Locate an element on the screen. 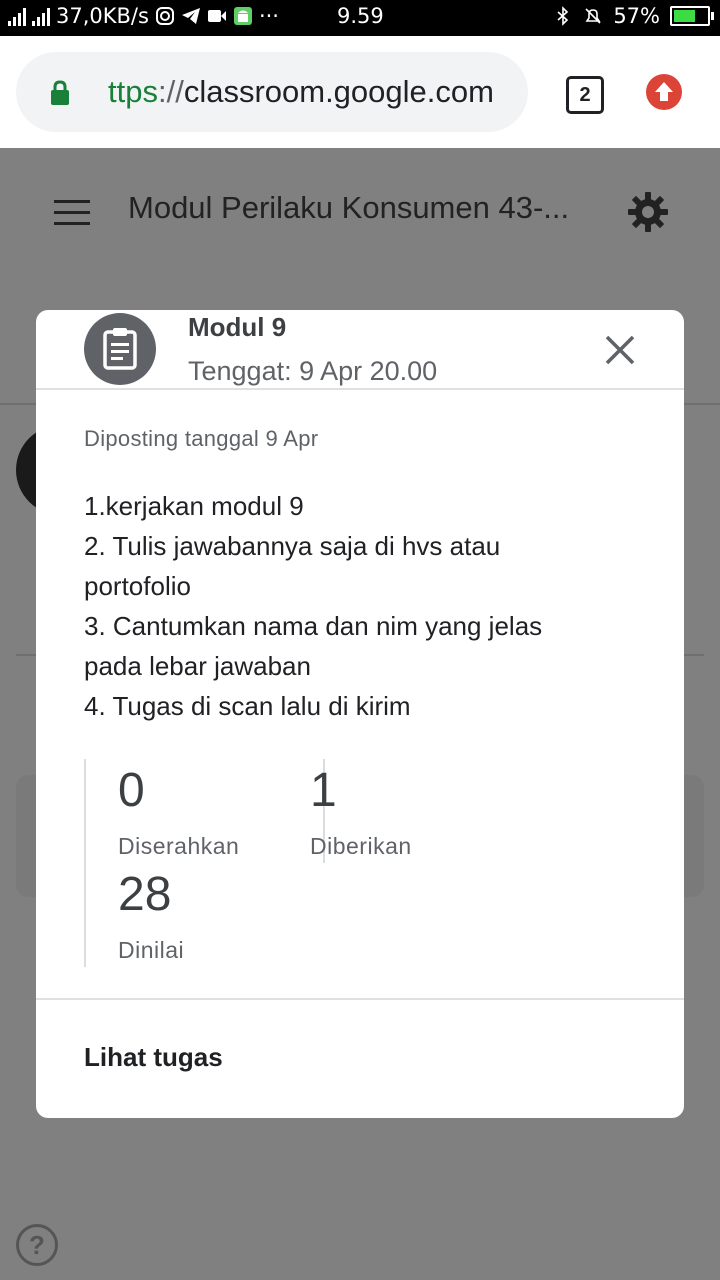  browser-toolbar: ttps://classroom.google.com 2 is located at coordinates (360, 92).